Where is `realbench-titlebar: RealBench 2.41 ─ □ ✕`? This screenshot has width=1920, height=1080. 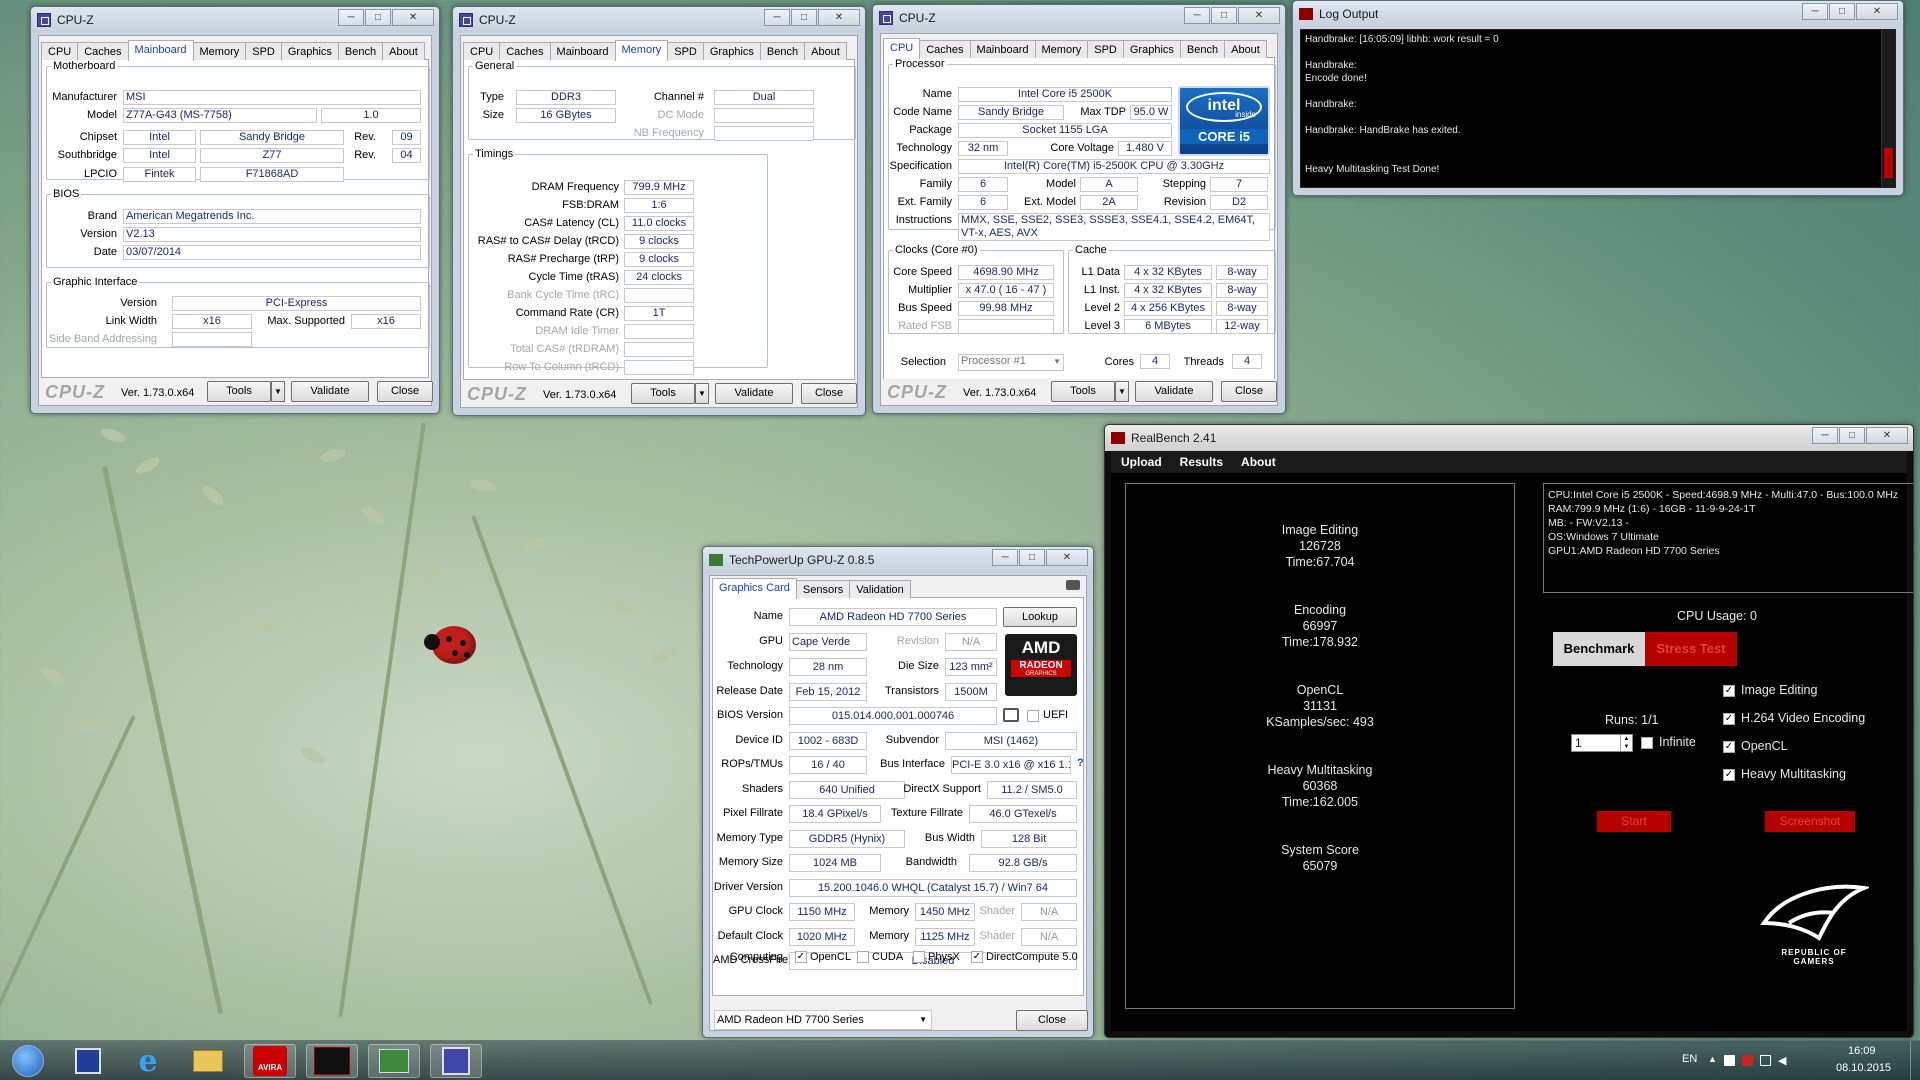
realbench-titlebar: RealBench 2.41 ─ □ ✕ is located at coordinates (1509, 438).